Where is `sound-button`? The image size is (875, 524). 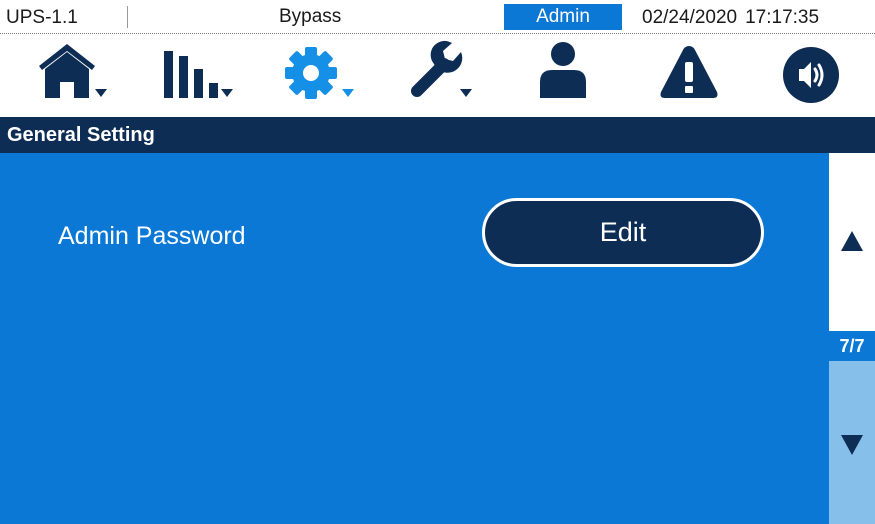
sound-button is located at coordinates (822, 78).